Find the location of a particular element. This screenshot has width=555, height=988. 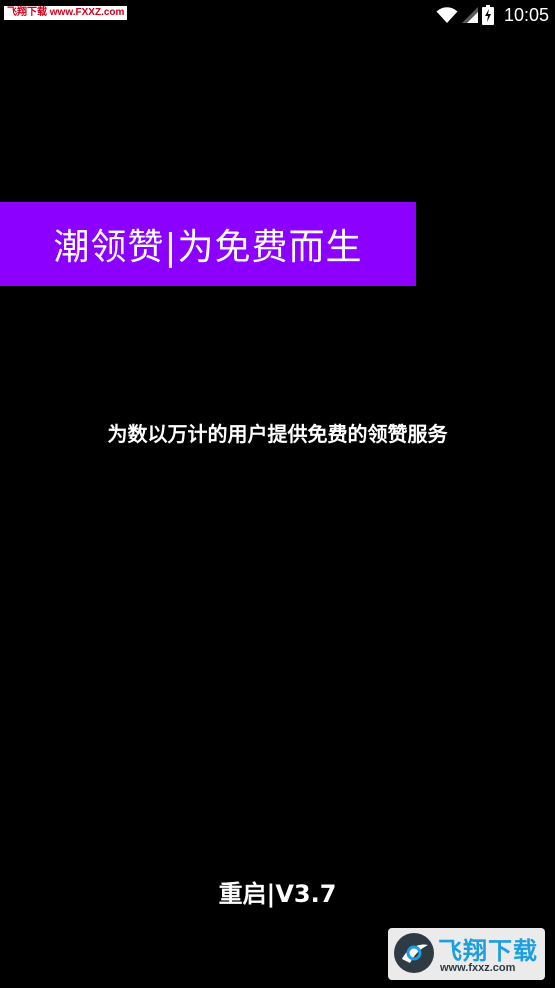

cell-signal-icon is located at coordinates (469, 15).